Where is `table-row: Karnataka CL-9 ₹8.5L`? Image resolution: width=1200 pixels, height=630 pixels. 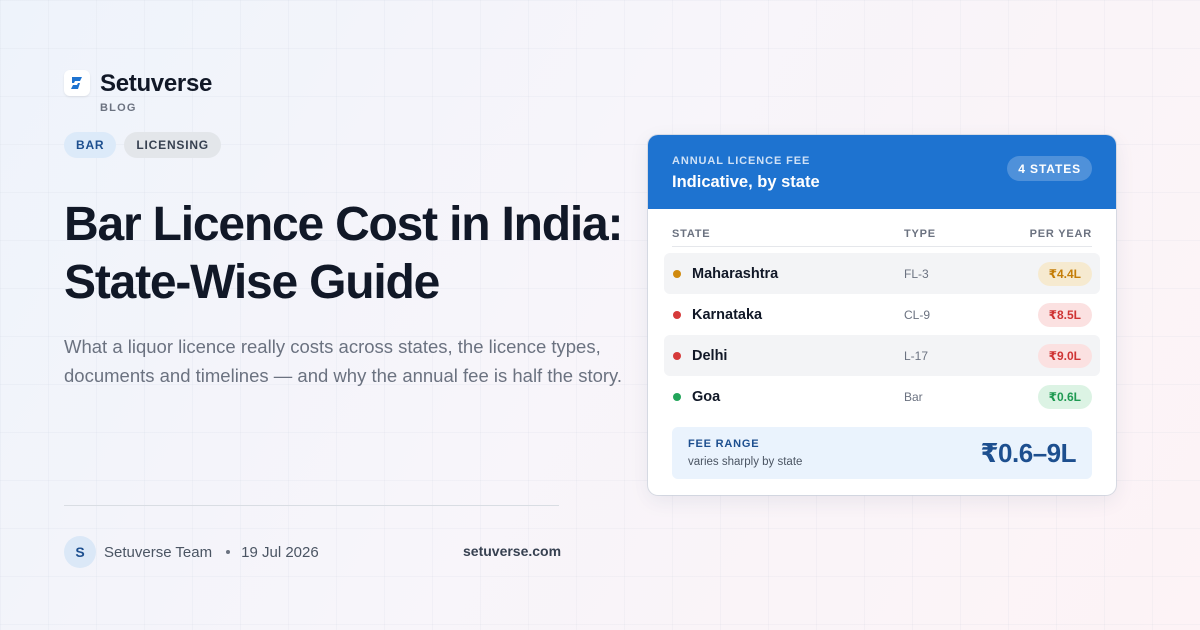 table-row: Karnataka CL-9 ₹8.5L is located at coordinates (882, 314).